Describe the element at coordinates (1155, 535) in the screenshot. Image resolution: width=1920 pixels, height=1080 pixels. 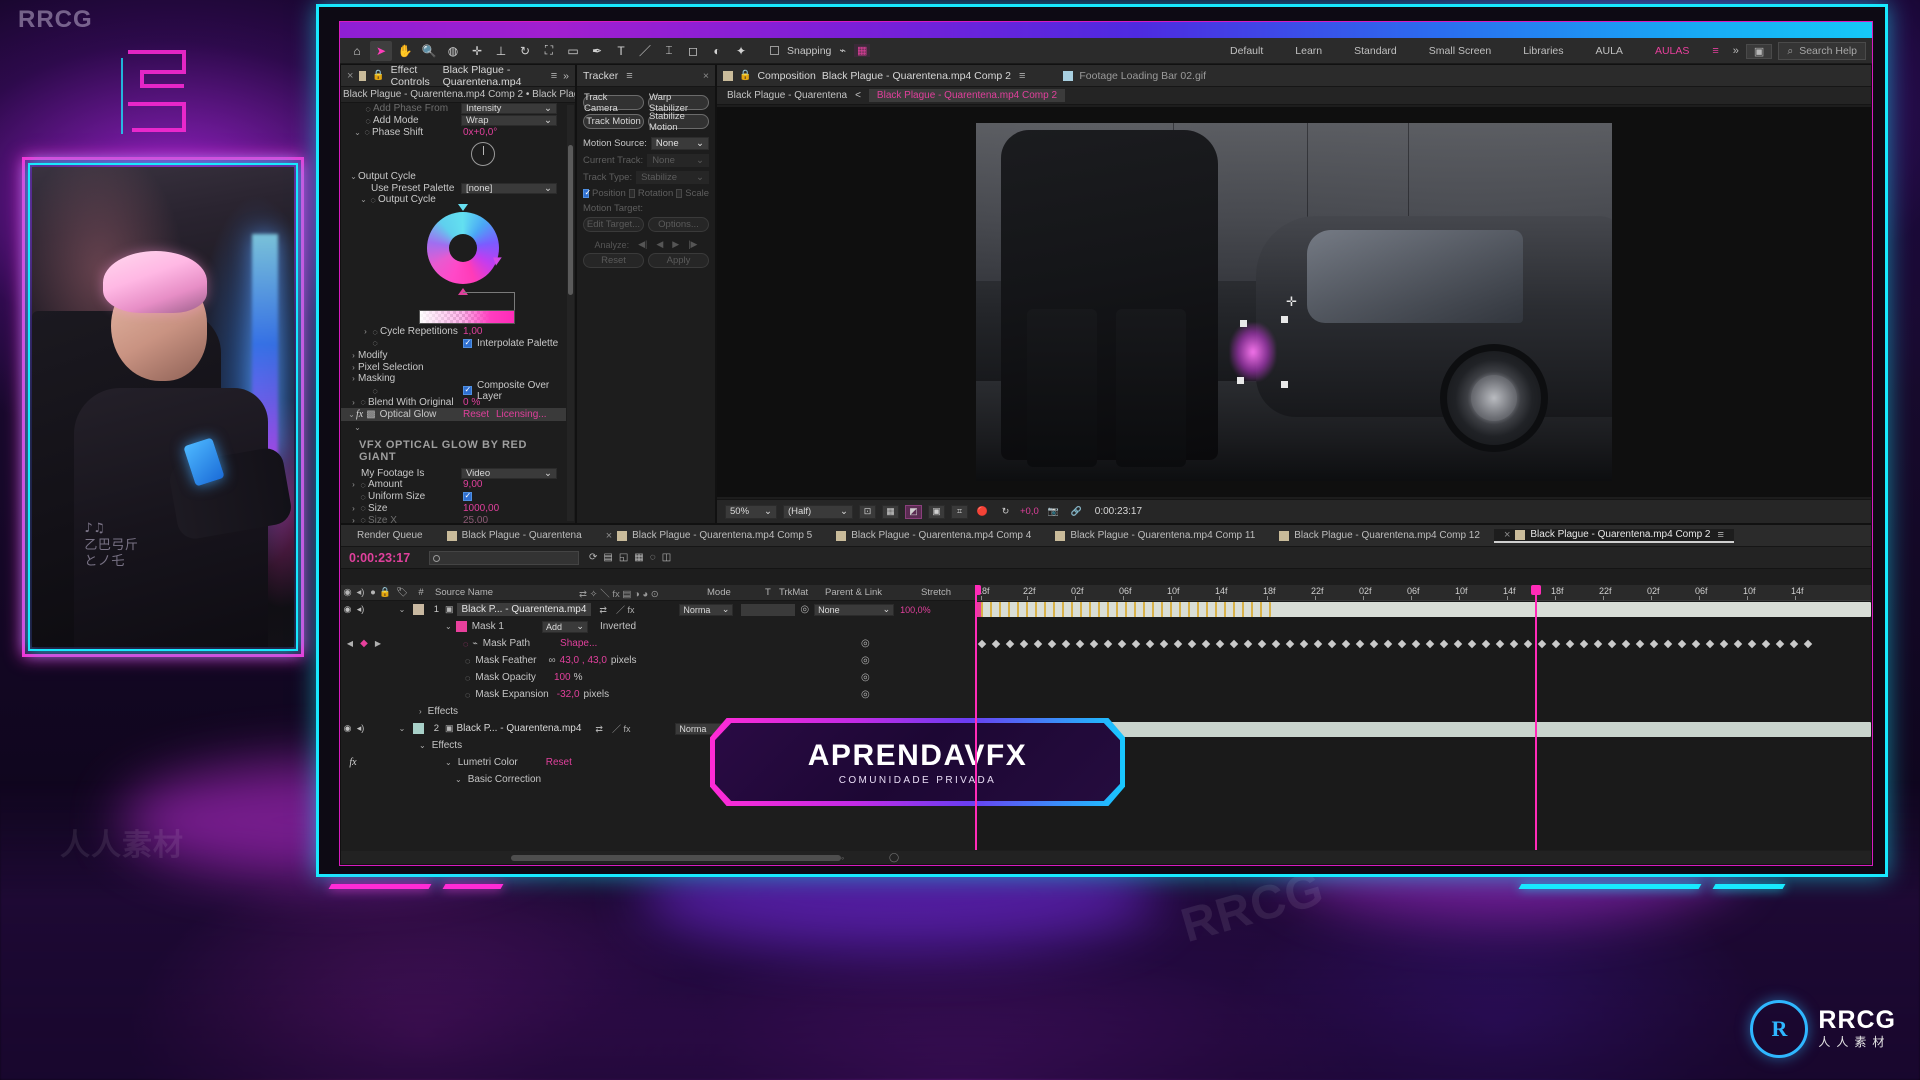
I see `tab-comp-11: Black Plague - Quarentena.mp4 Comp 11` at that location.